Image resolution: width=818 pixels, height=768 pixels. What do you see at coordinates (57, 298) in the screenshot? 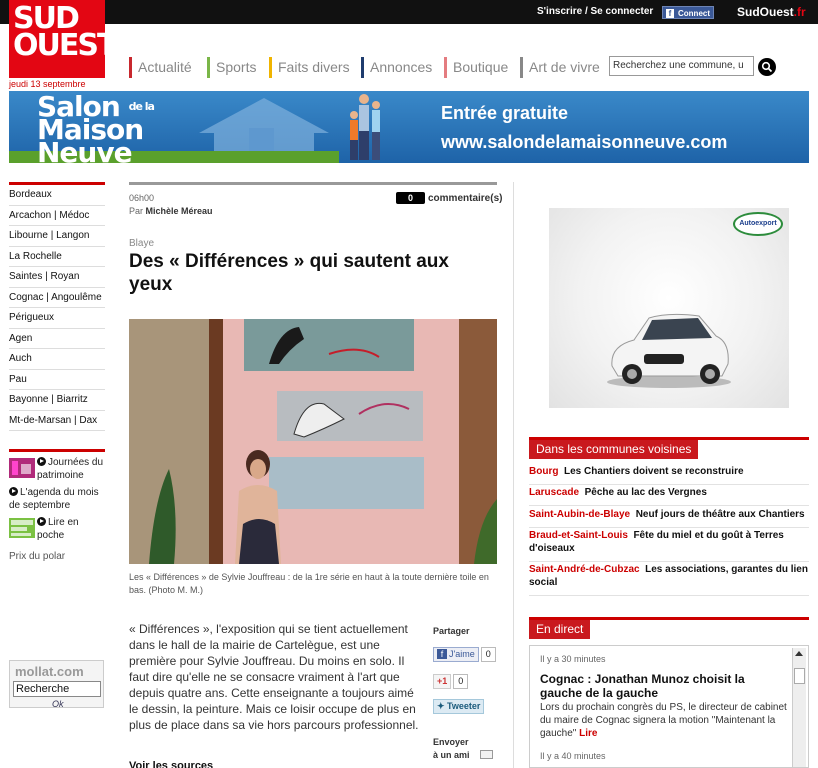
I see `city-cognac-angouleme: Cognac | Angoulême` at bounding box center [57, 298].